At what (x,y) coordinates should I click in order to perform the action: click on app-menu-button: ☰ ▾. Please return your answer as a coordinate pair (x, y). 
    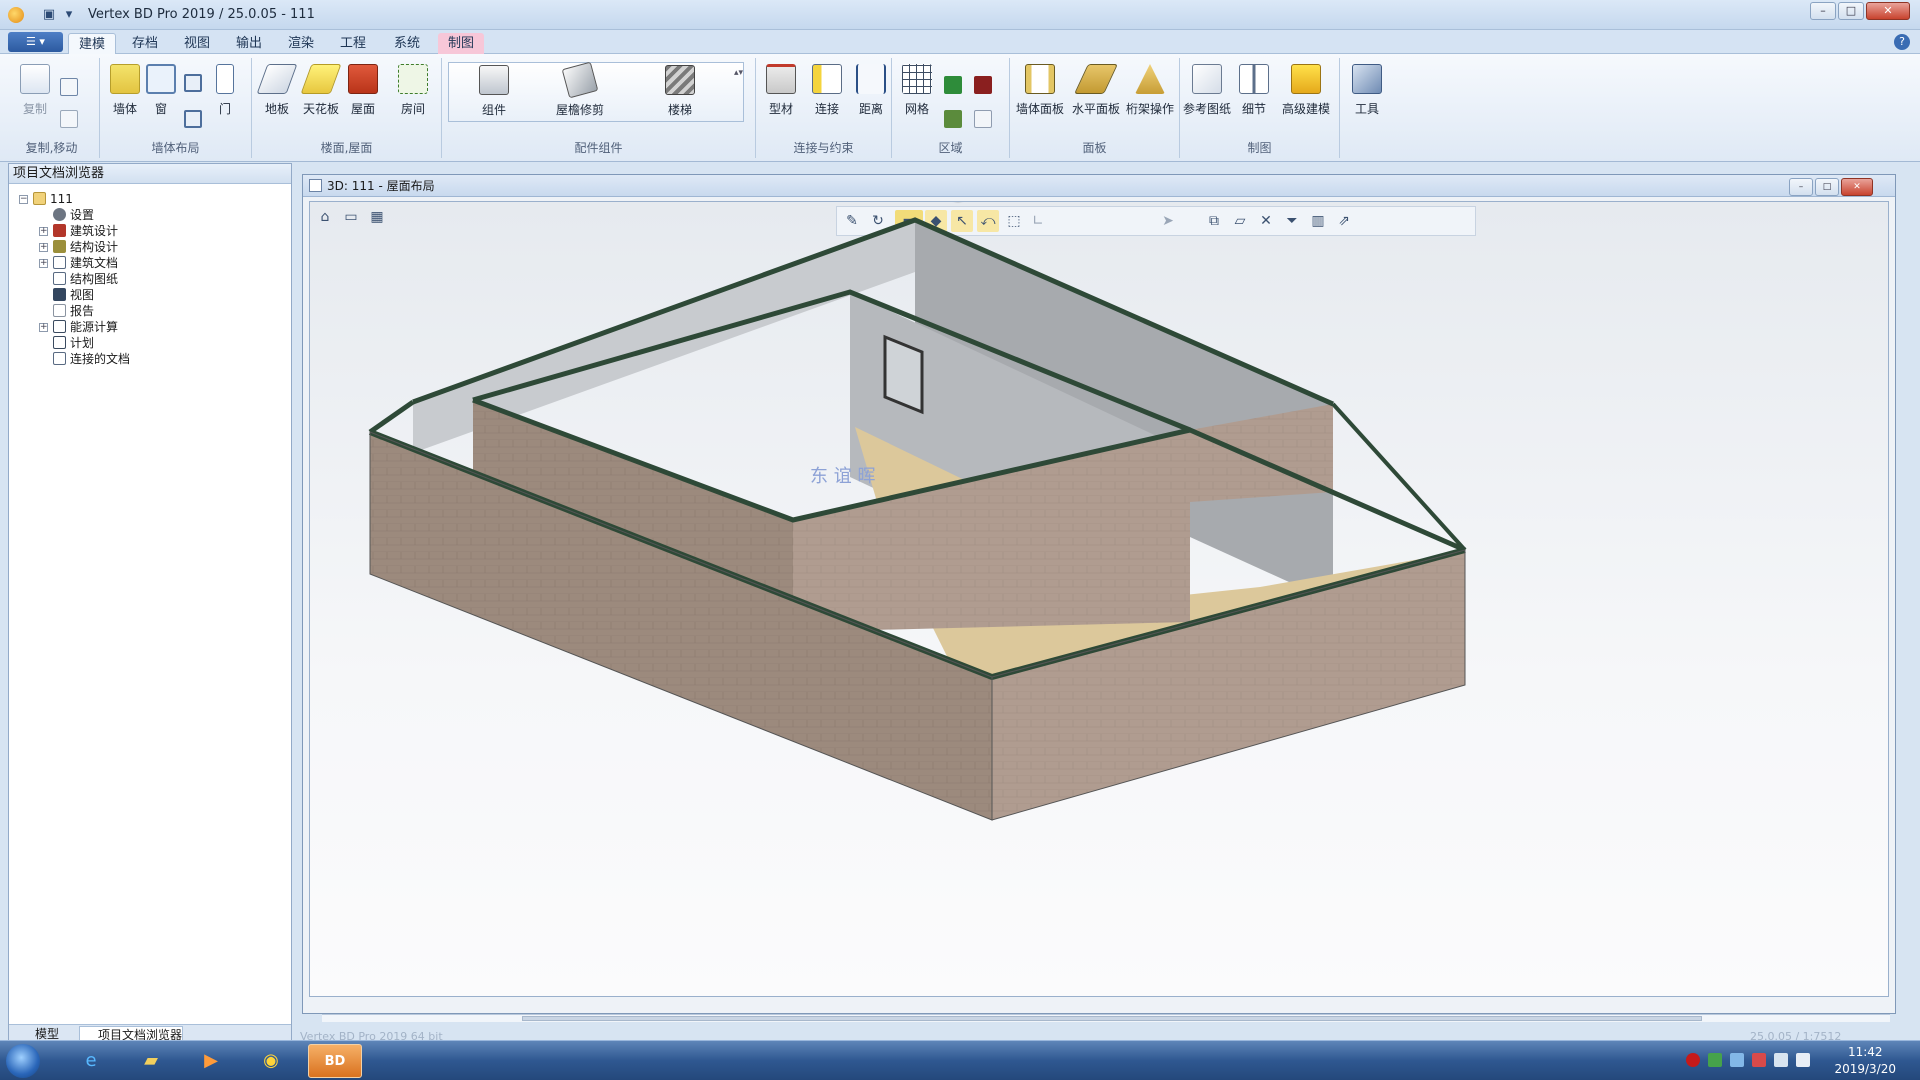
    Looking at the image, I should click on (35, 42).